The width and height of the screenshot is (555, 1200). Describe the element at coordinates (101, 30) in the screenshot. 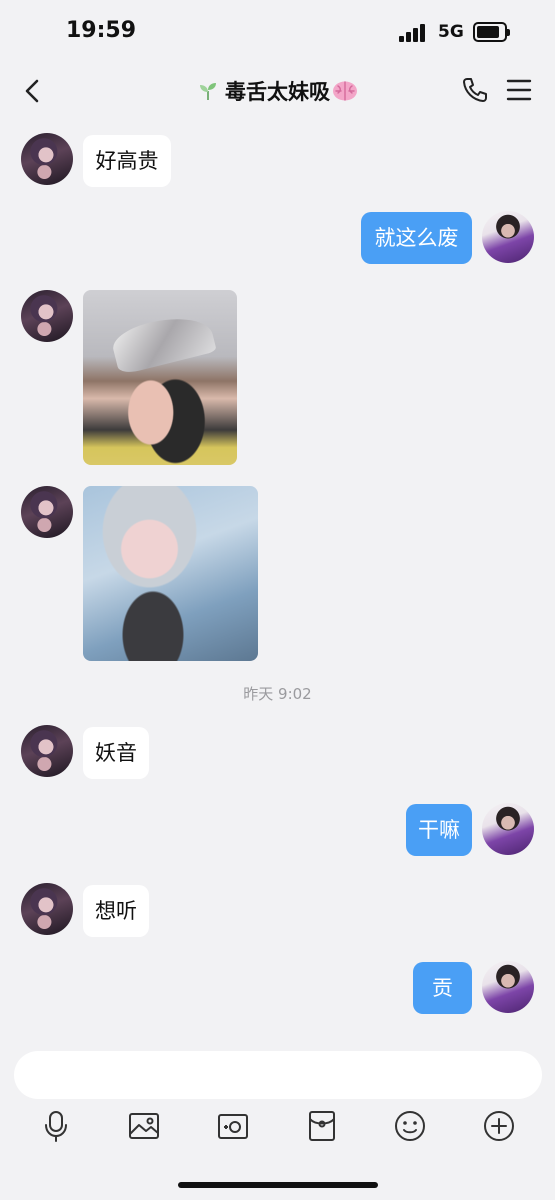

I see `status-time: 19:59` at that location.